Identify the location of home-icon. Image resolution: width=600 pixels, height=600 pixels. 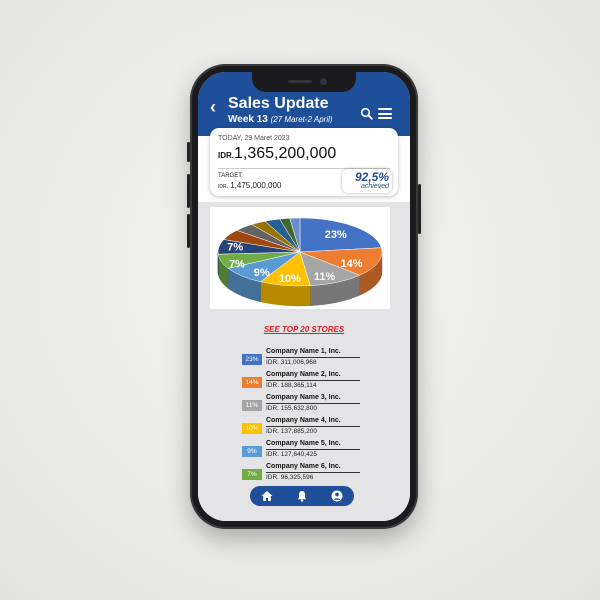
(267, 496).